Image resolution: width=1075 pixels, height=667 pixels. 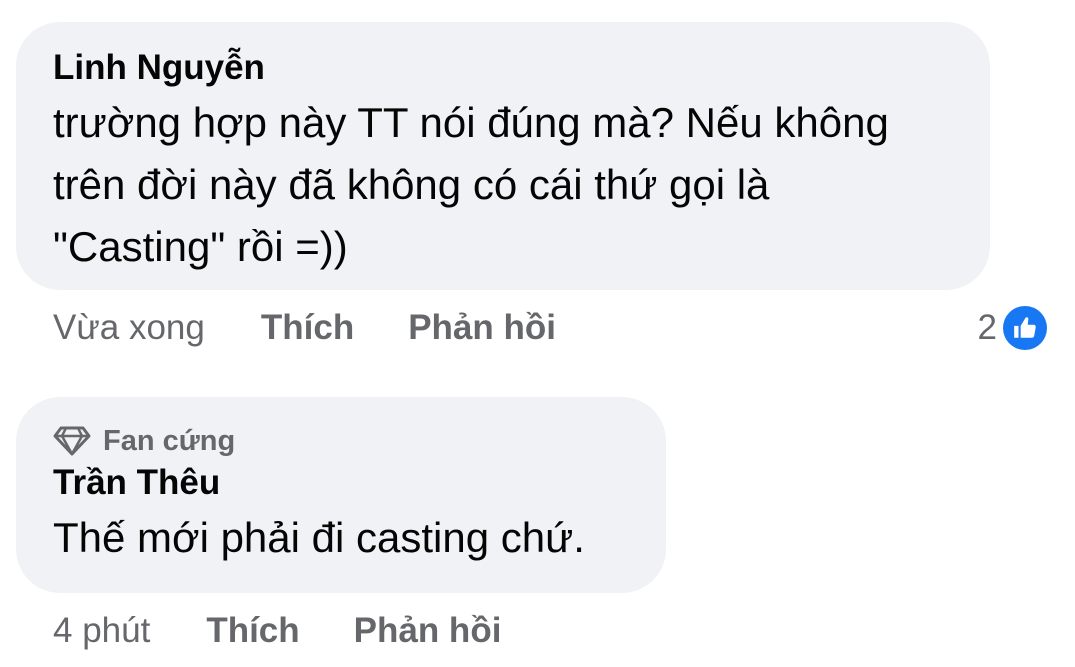 I want to click on comment-timestamp: Vừa xong, so click(x=129, y=328).